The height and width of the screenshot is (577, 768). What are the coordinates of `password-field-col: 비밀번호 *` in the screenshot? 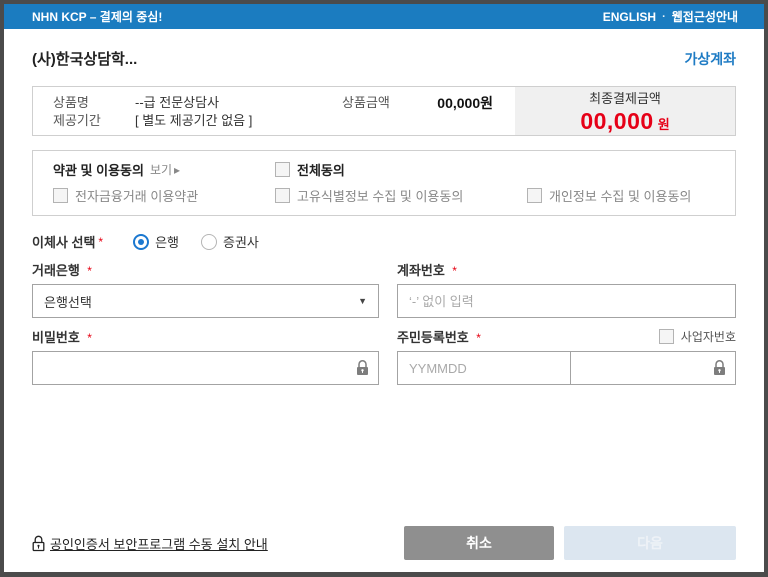 It's located at (205, 351).